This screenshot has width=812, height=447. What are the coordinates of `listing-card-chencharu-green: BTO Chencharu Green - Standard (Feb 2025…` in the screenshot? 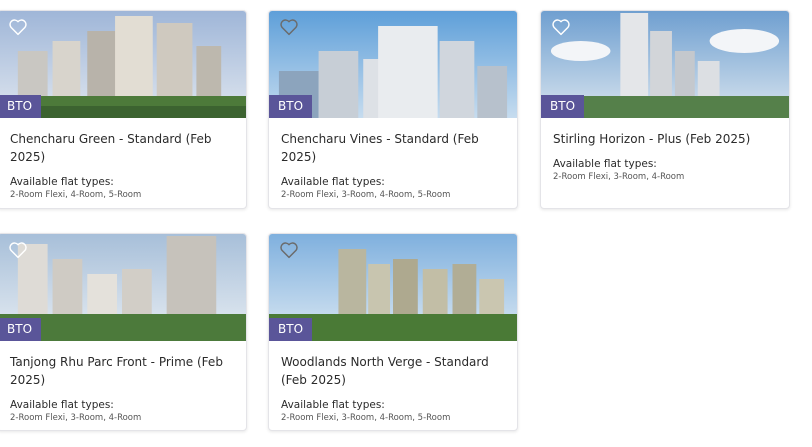 It's located at (123, 109).